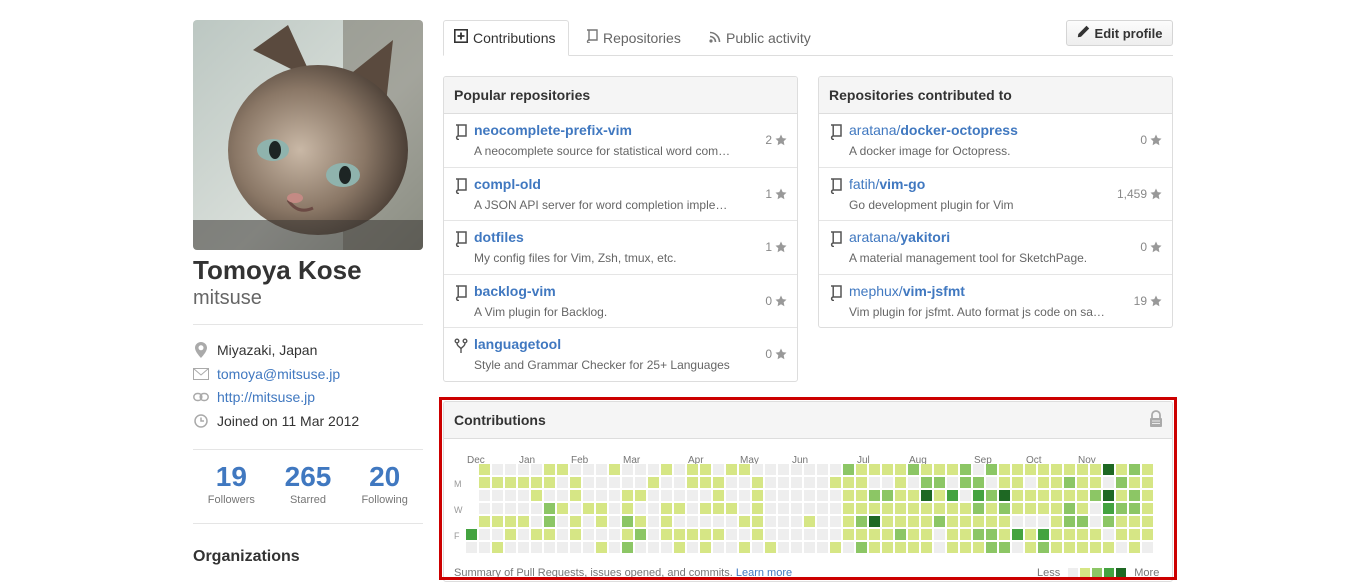 The width and height of the screenshot is (1366, 582). Describe the element at coordinates (278, 374) in the screenshot. I see `email-link: tomoya@mitsuse.jp` at that location.